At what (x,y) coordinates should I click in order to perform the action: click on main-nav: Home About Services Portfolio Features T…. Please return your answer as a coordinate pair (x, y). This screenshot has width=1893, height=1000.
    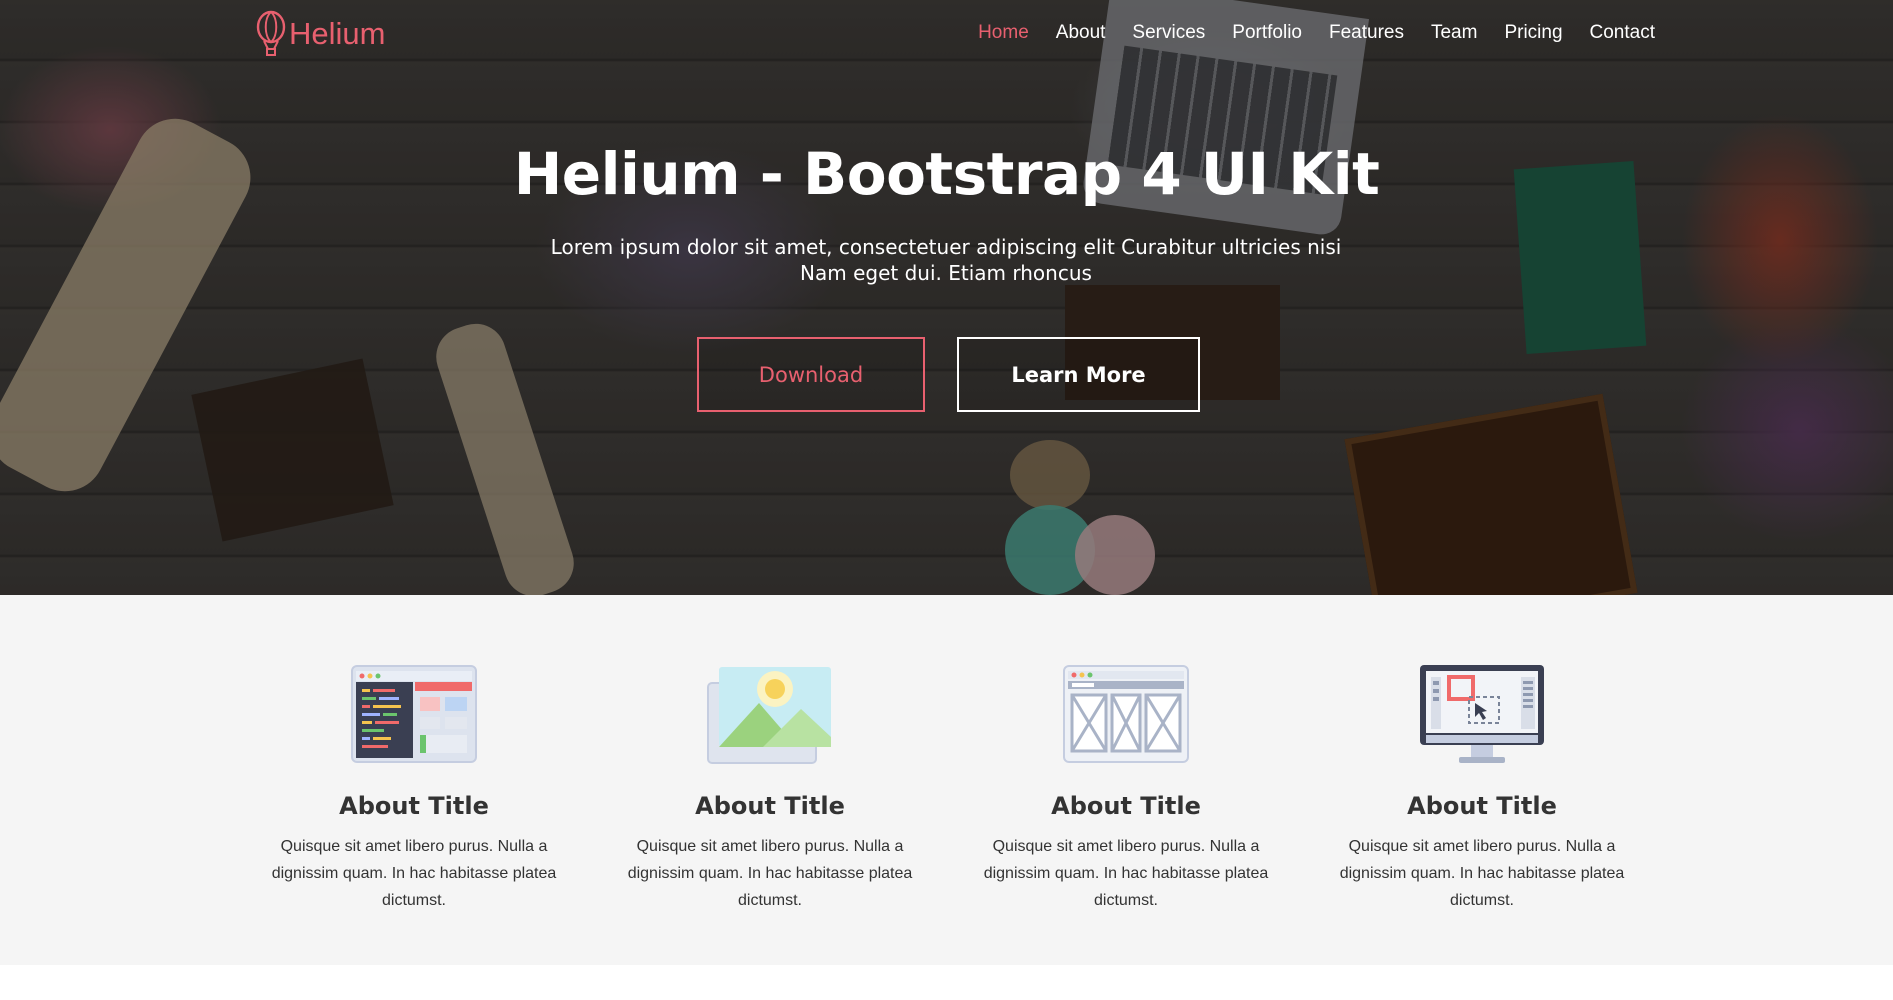
    Looking at the image, I should click on (1316, 33).